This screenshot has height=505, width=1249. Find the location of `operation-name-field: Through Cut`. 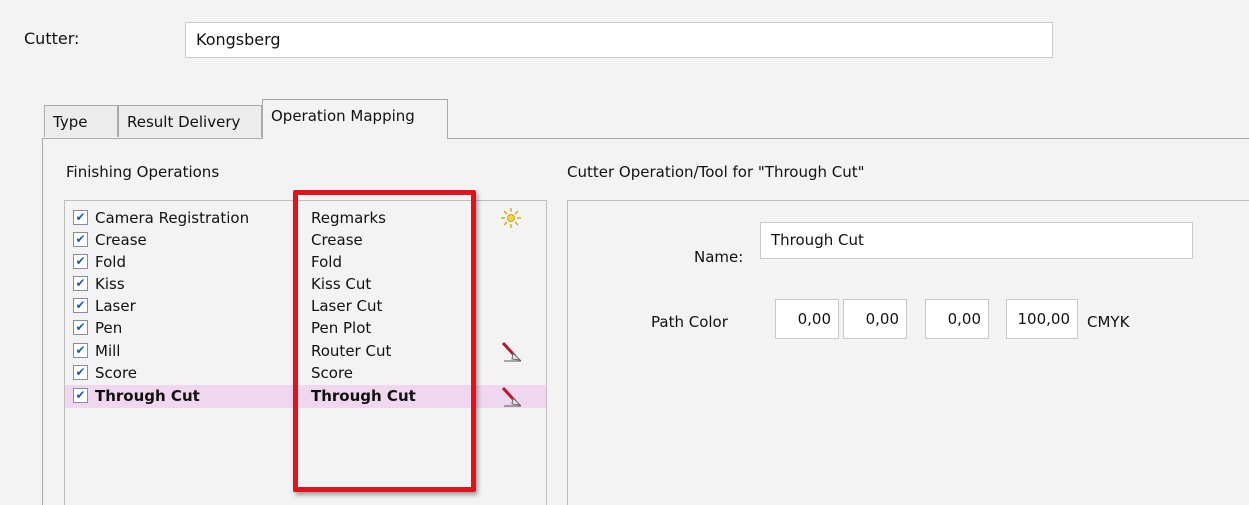

operation-name-field: Through Cut is located at coordinates (976, 240).